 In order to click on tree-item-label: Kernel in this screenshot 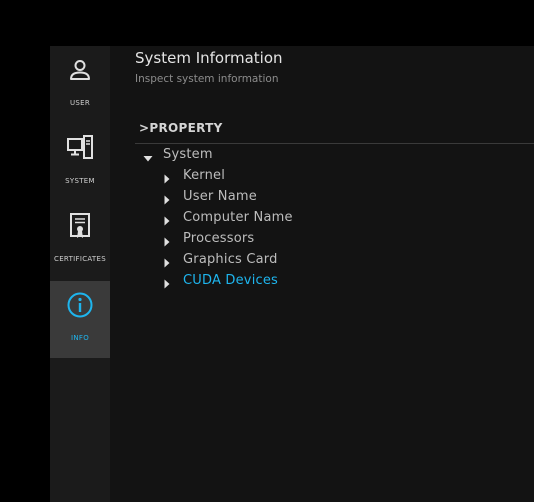, I will do `click(204, 175)`.